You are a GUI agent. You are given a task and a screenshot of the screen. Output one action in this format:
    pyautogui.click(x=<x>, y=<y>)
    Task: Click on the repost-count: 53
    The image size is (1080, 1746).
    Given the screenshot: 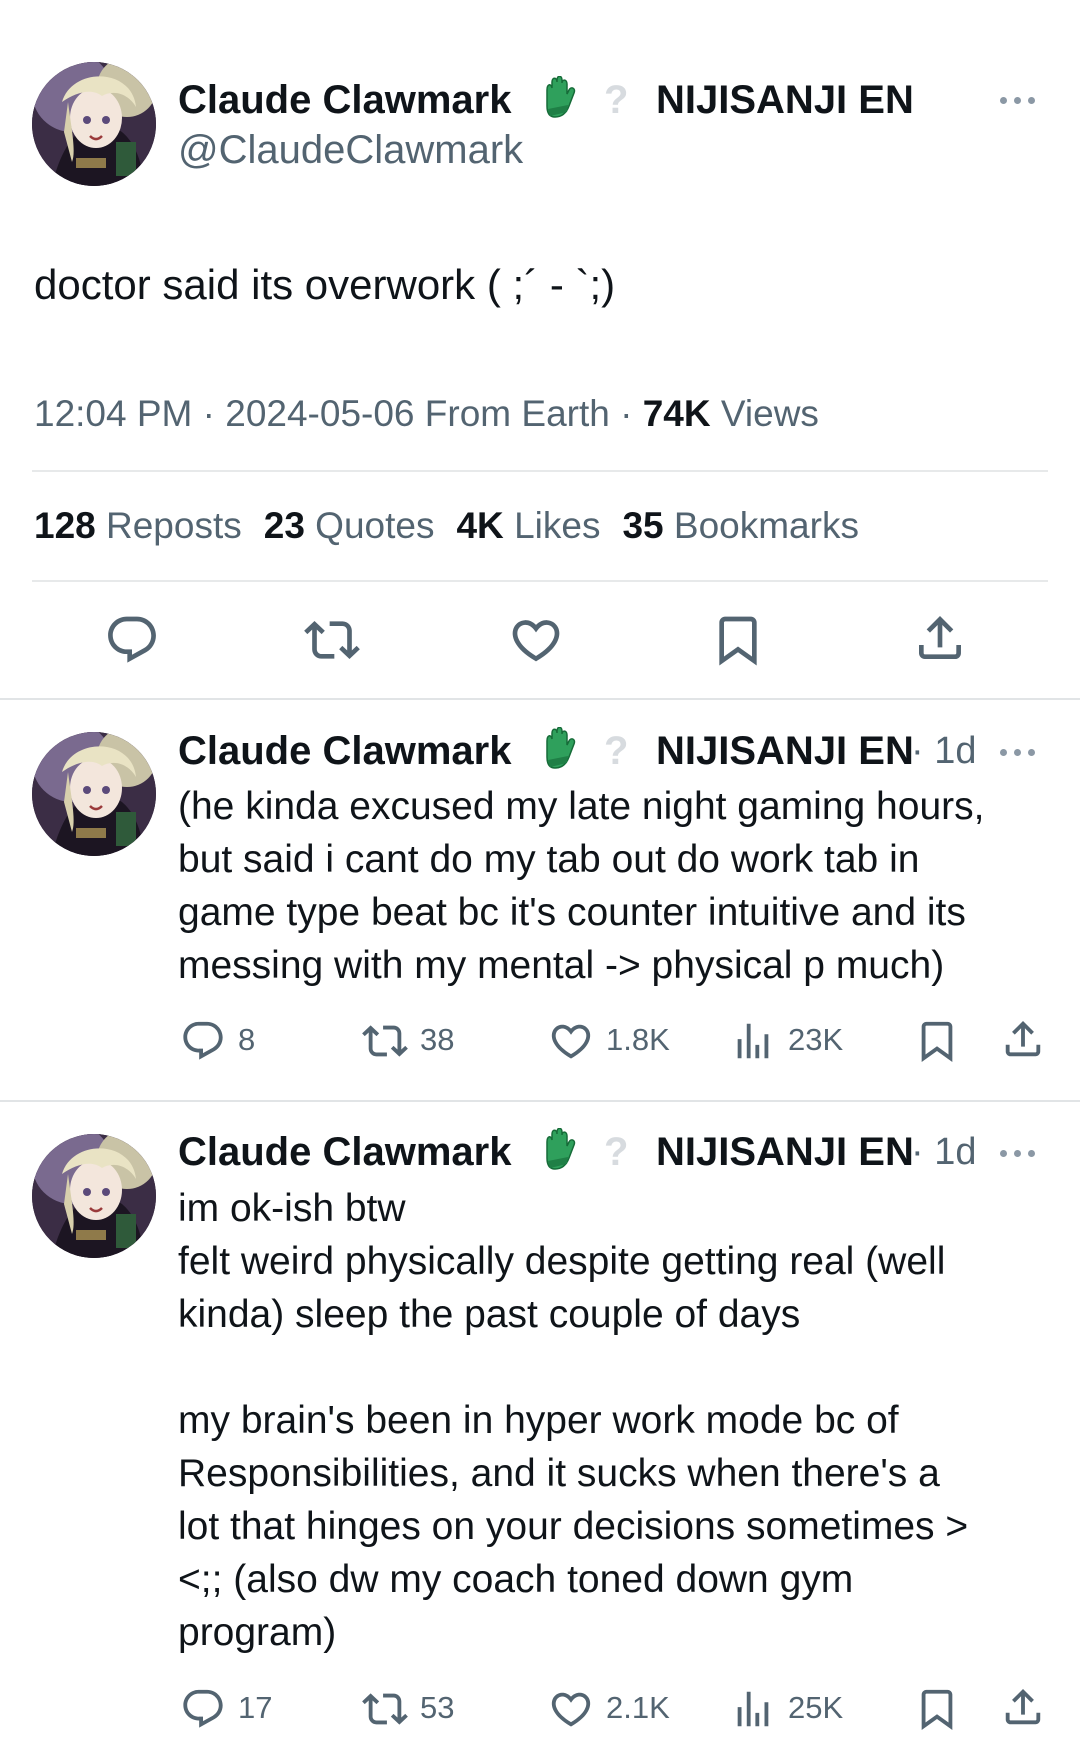 What is the action you would take?
    pyautogui.click(x=437, y=1707)
    